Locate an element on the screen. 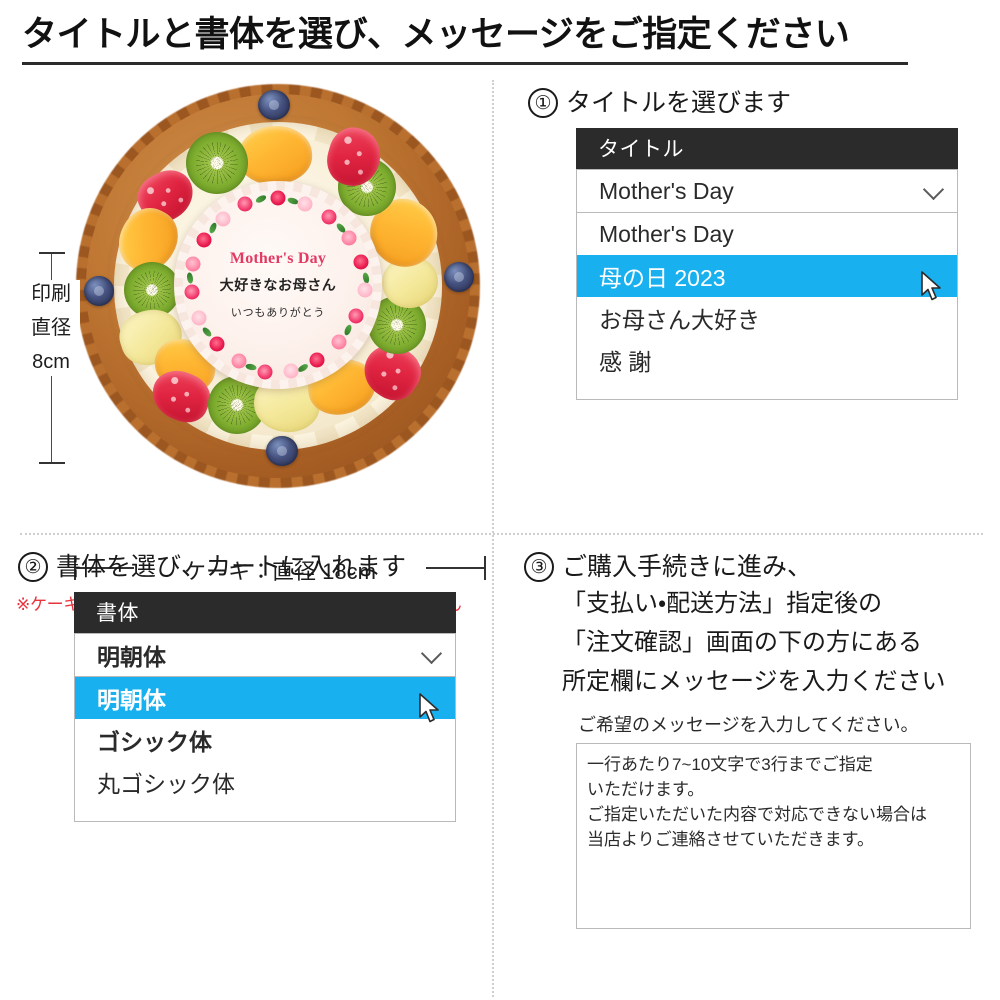 This screenshot has height=1000, width=1000. step-3-line-1: ご購入手続きに進み、 is located at coordinates (687, 567).